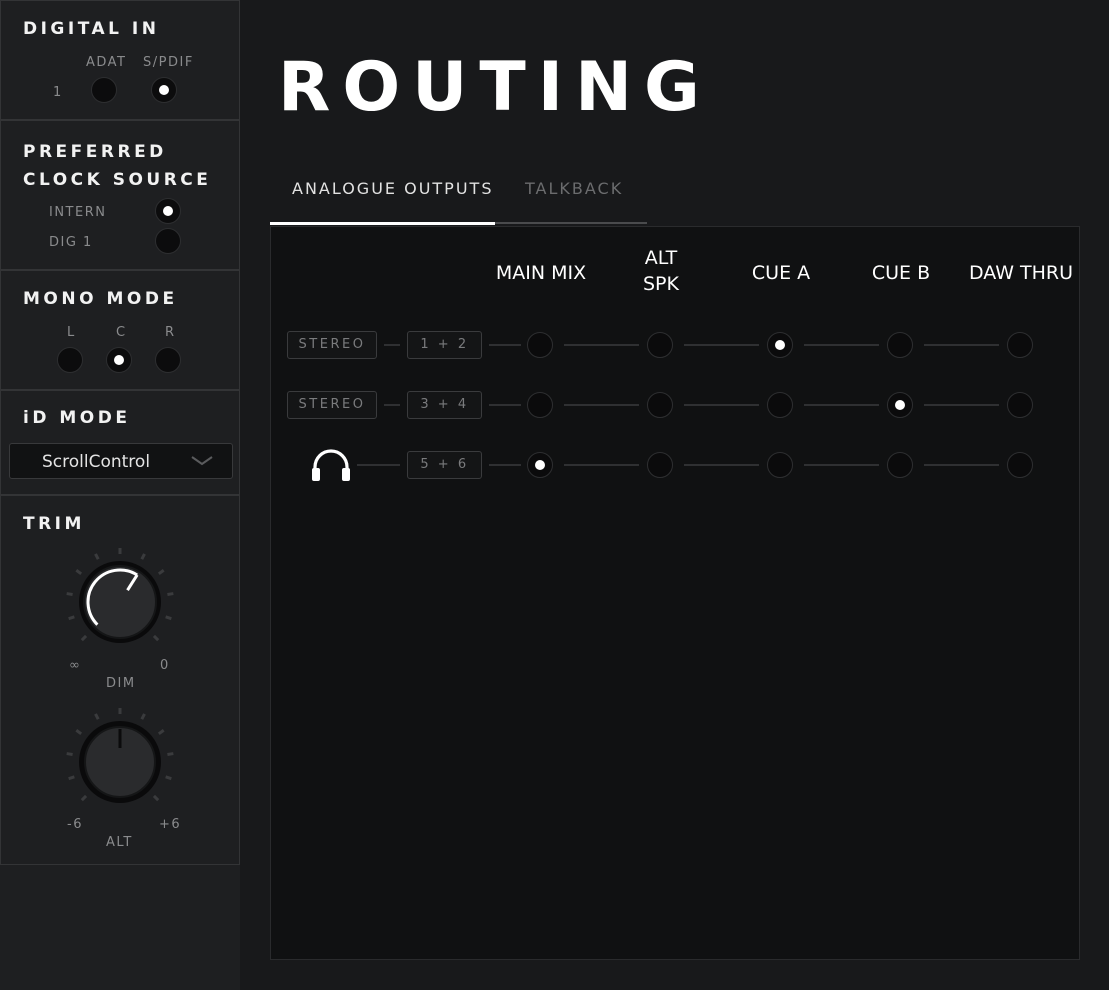  Describe the element at coordinates (75, 824) in the screenshot. I see `alt-min-label: -6` at that location.